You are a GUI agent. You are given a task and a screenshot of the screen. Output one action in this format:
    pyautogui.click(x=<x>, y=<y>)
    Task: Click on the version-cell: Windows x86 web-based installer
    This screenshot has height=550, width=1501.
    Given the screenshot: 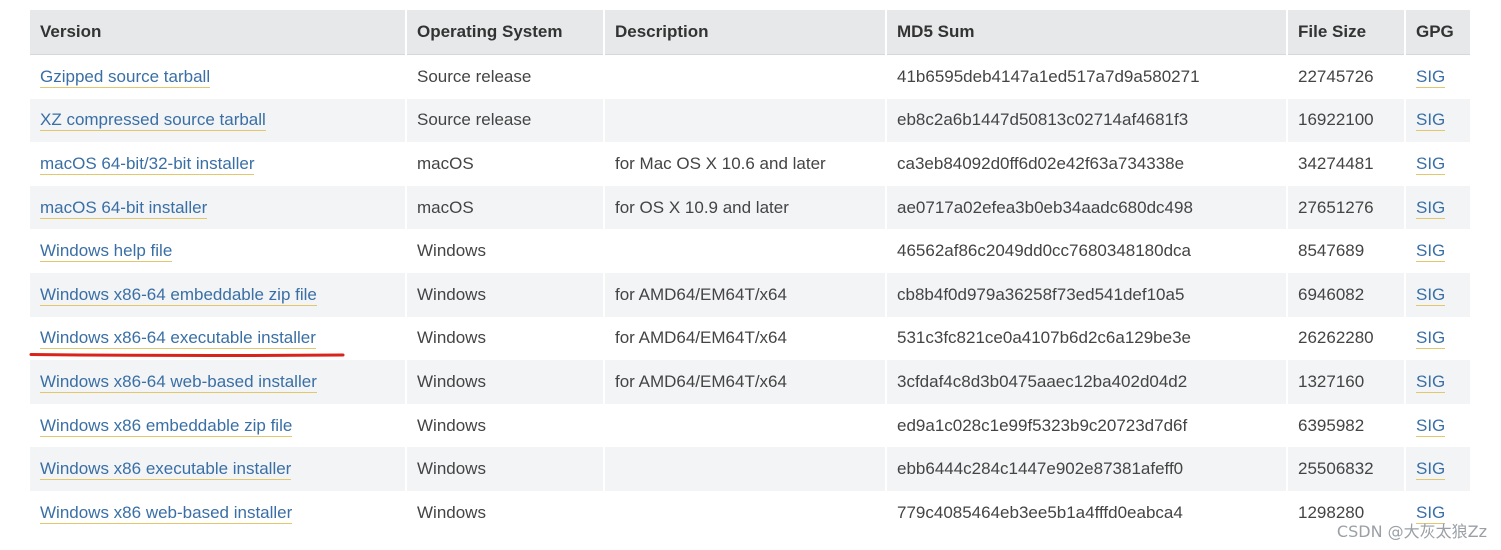 What is the action you would take?
    pyautogui.click(x=218, y=512)
    